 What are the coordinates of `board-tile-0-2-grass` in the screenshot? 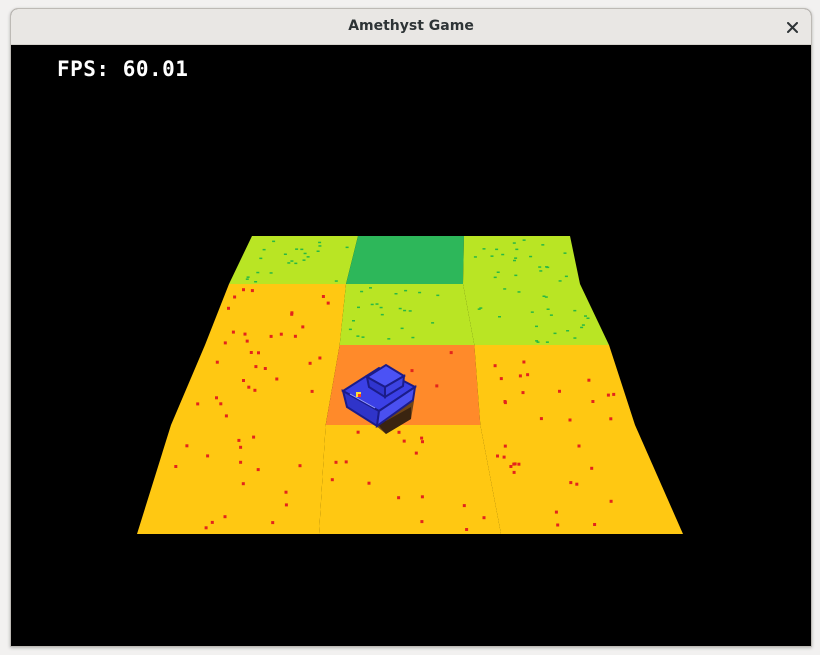 It's located at (521, 260).